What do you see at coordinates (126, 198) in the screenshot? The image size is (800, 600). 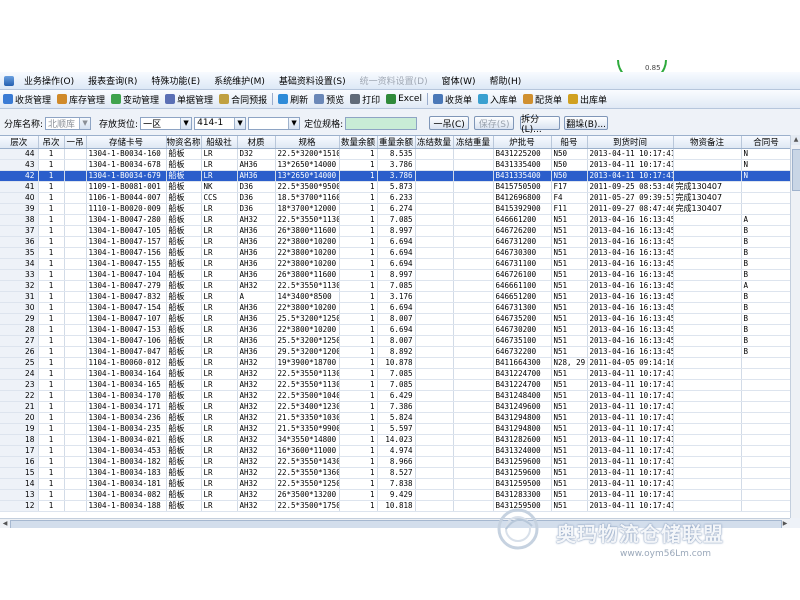 I see `table-cell: 1106-1-B0044-007` at bounding box center [126, 198].